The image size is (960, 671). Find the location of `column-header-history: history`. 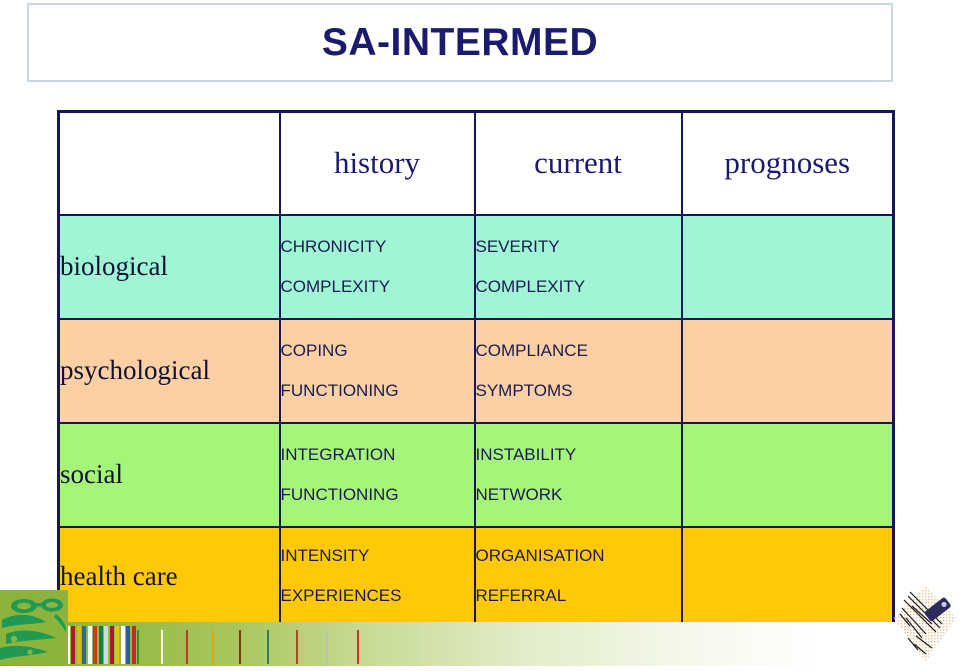

column-header-history: history is located at coordinates (377, 163).